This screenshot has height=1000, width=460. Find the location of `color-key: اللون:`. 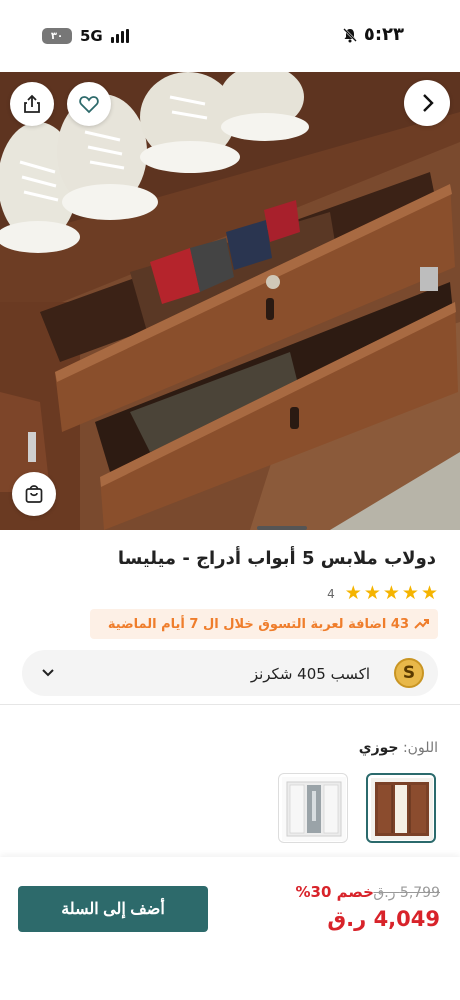

color-key: اللون: is located at coordinates (420, 748).